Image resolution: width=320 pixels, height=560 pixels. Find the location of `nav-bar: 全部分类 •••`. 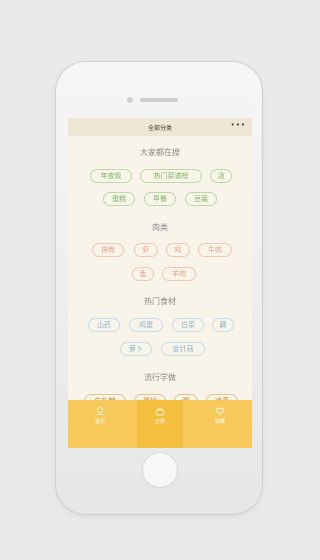

nav-bar: 全部分类 ••• is located at coordinates (160, 127).